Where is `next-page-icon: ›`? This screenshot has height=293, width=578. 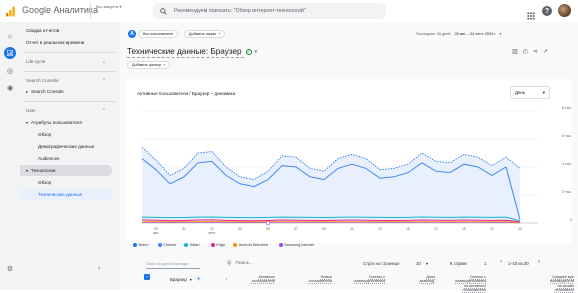
next-page-icon: › is located at coordinates (539, 262).